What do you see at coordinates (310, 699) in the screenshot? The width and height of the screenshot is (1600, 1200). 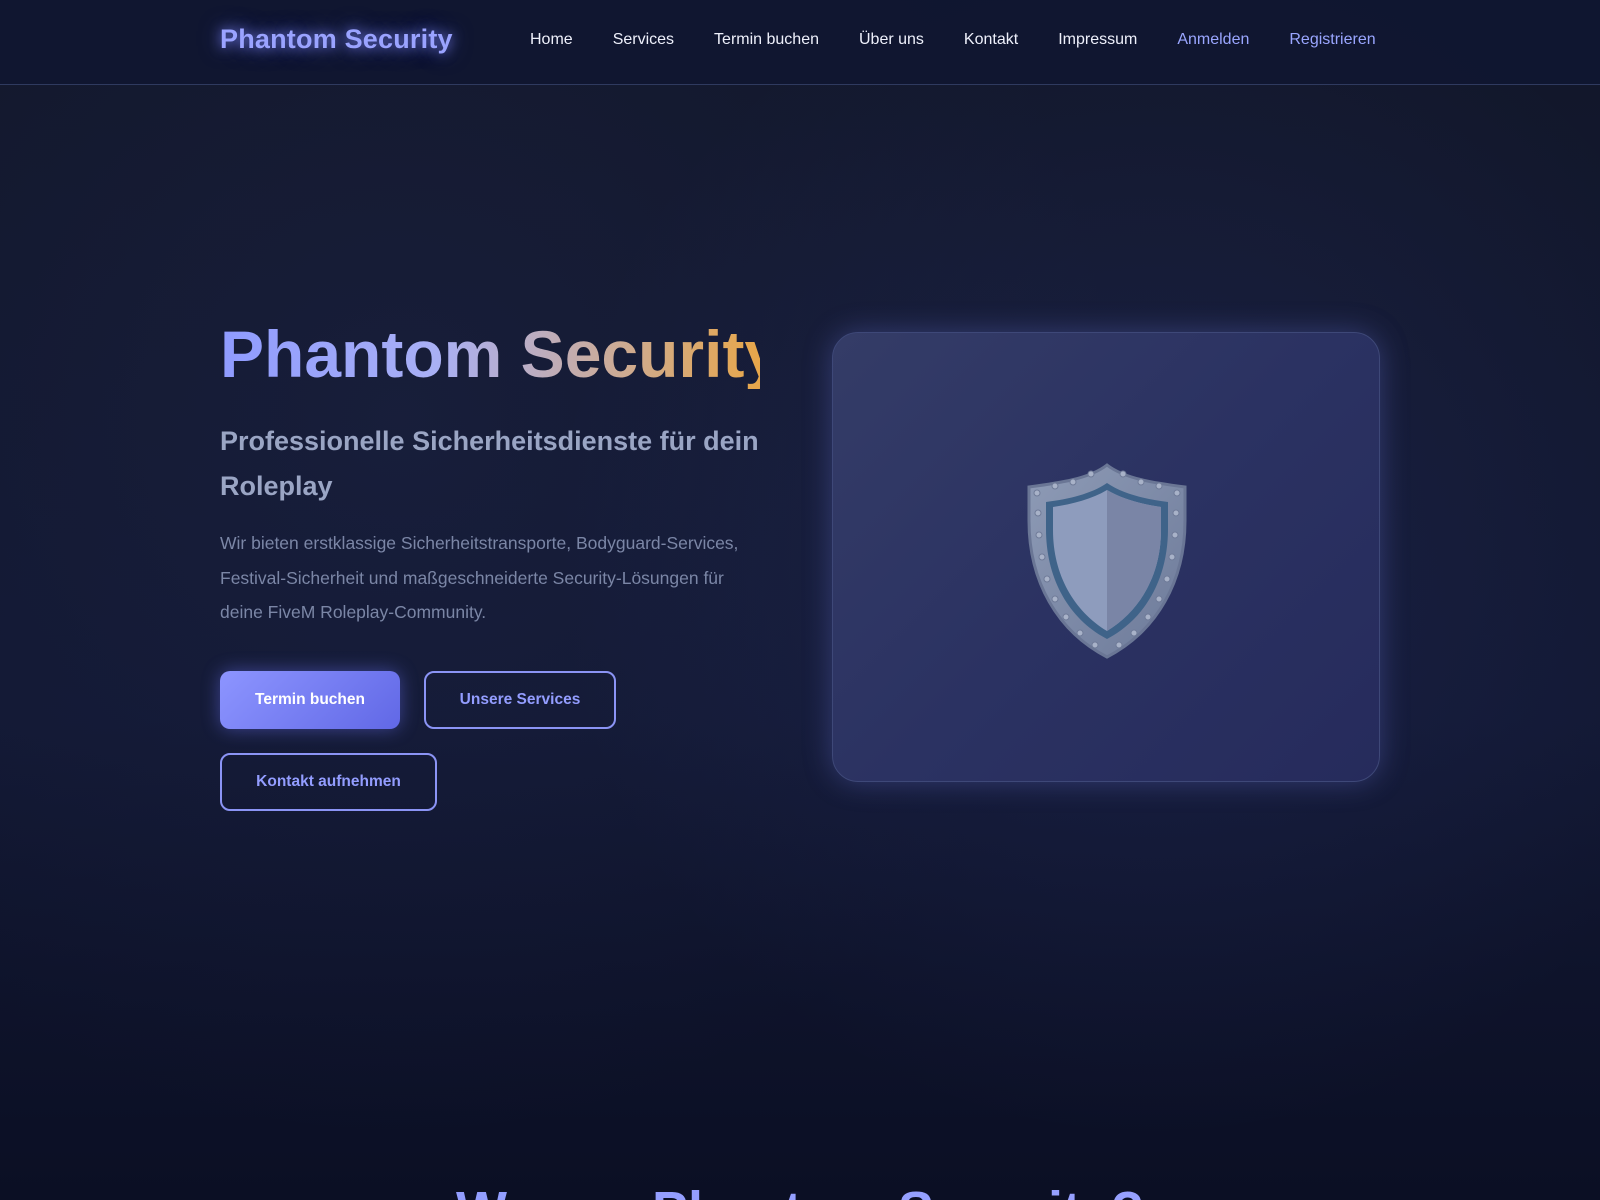 I see `book-appointment-button: Termin buchen` at bounding box center [310, 699].